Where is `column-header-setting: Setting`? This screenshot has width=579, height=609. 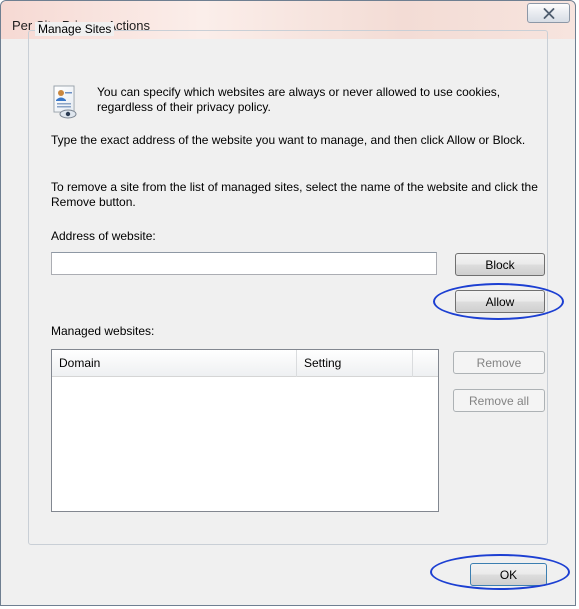 column-header-setting: Setting is located at coordinates (355, 363).